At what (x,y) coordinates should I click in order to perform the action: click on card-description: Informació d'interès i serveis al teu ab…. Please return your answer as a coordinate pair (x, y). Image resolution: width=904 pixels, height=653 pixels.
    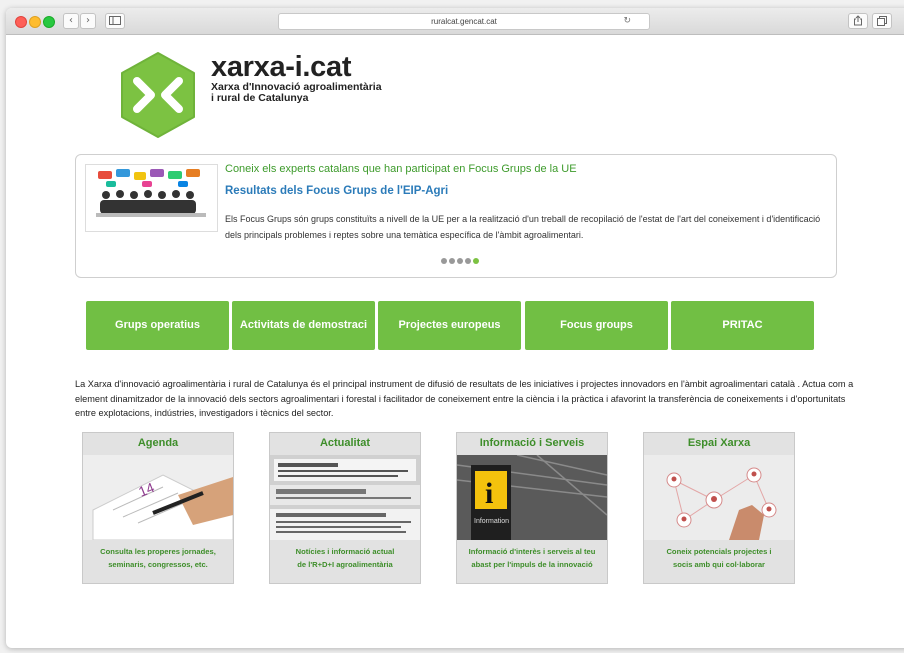
    Looking at the image, I should click on (532, 558).